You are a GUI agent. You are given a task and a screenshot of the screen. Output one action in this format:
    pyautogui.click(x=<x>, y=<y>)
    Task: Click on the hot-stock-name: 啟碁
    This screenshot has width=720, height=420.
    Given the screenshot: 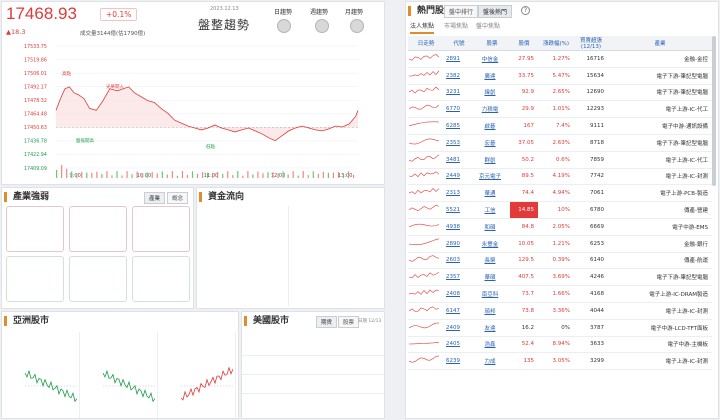 What is the action you would take?
    pyautogui.click(x=492, y=126)
    